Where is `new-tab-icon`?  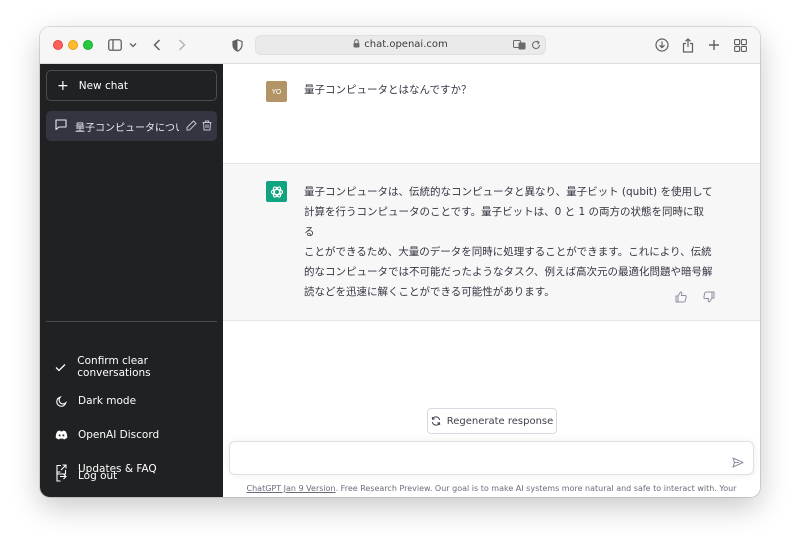
new-tab-icon is located at coordinates (714, 45).